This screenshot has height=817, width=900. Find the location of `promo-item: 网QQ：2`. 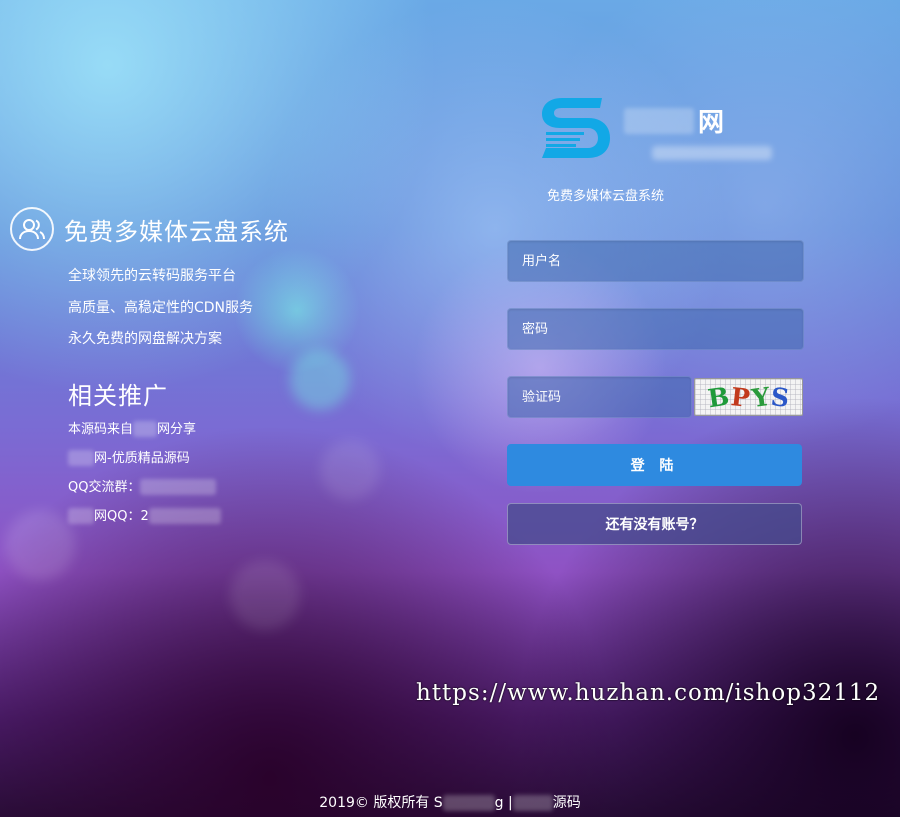

promo-item: 网QQ：2 is located at coordinates (199, 516).